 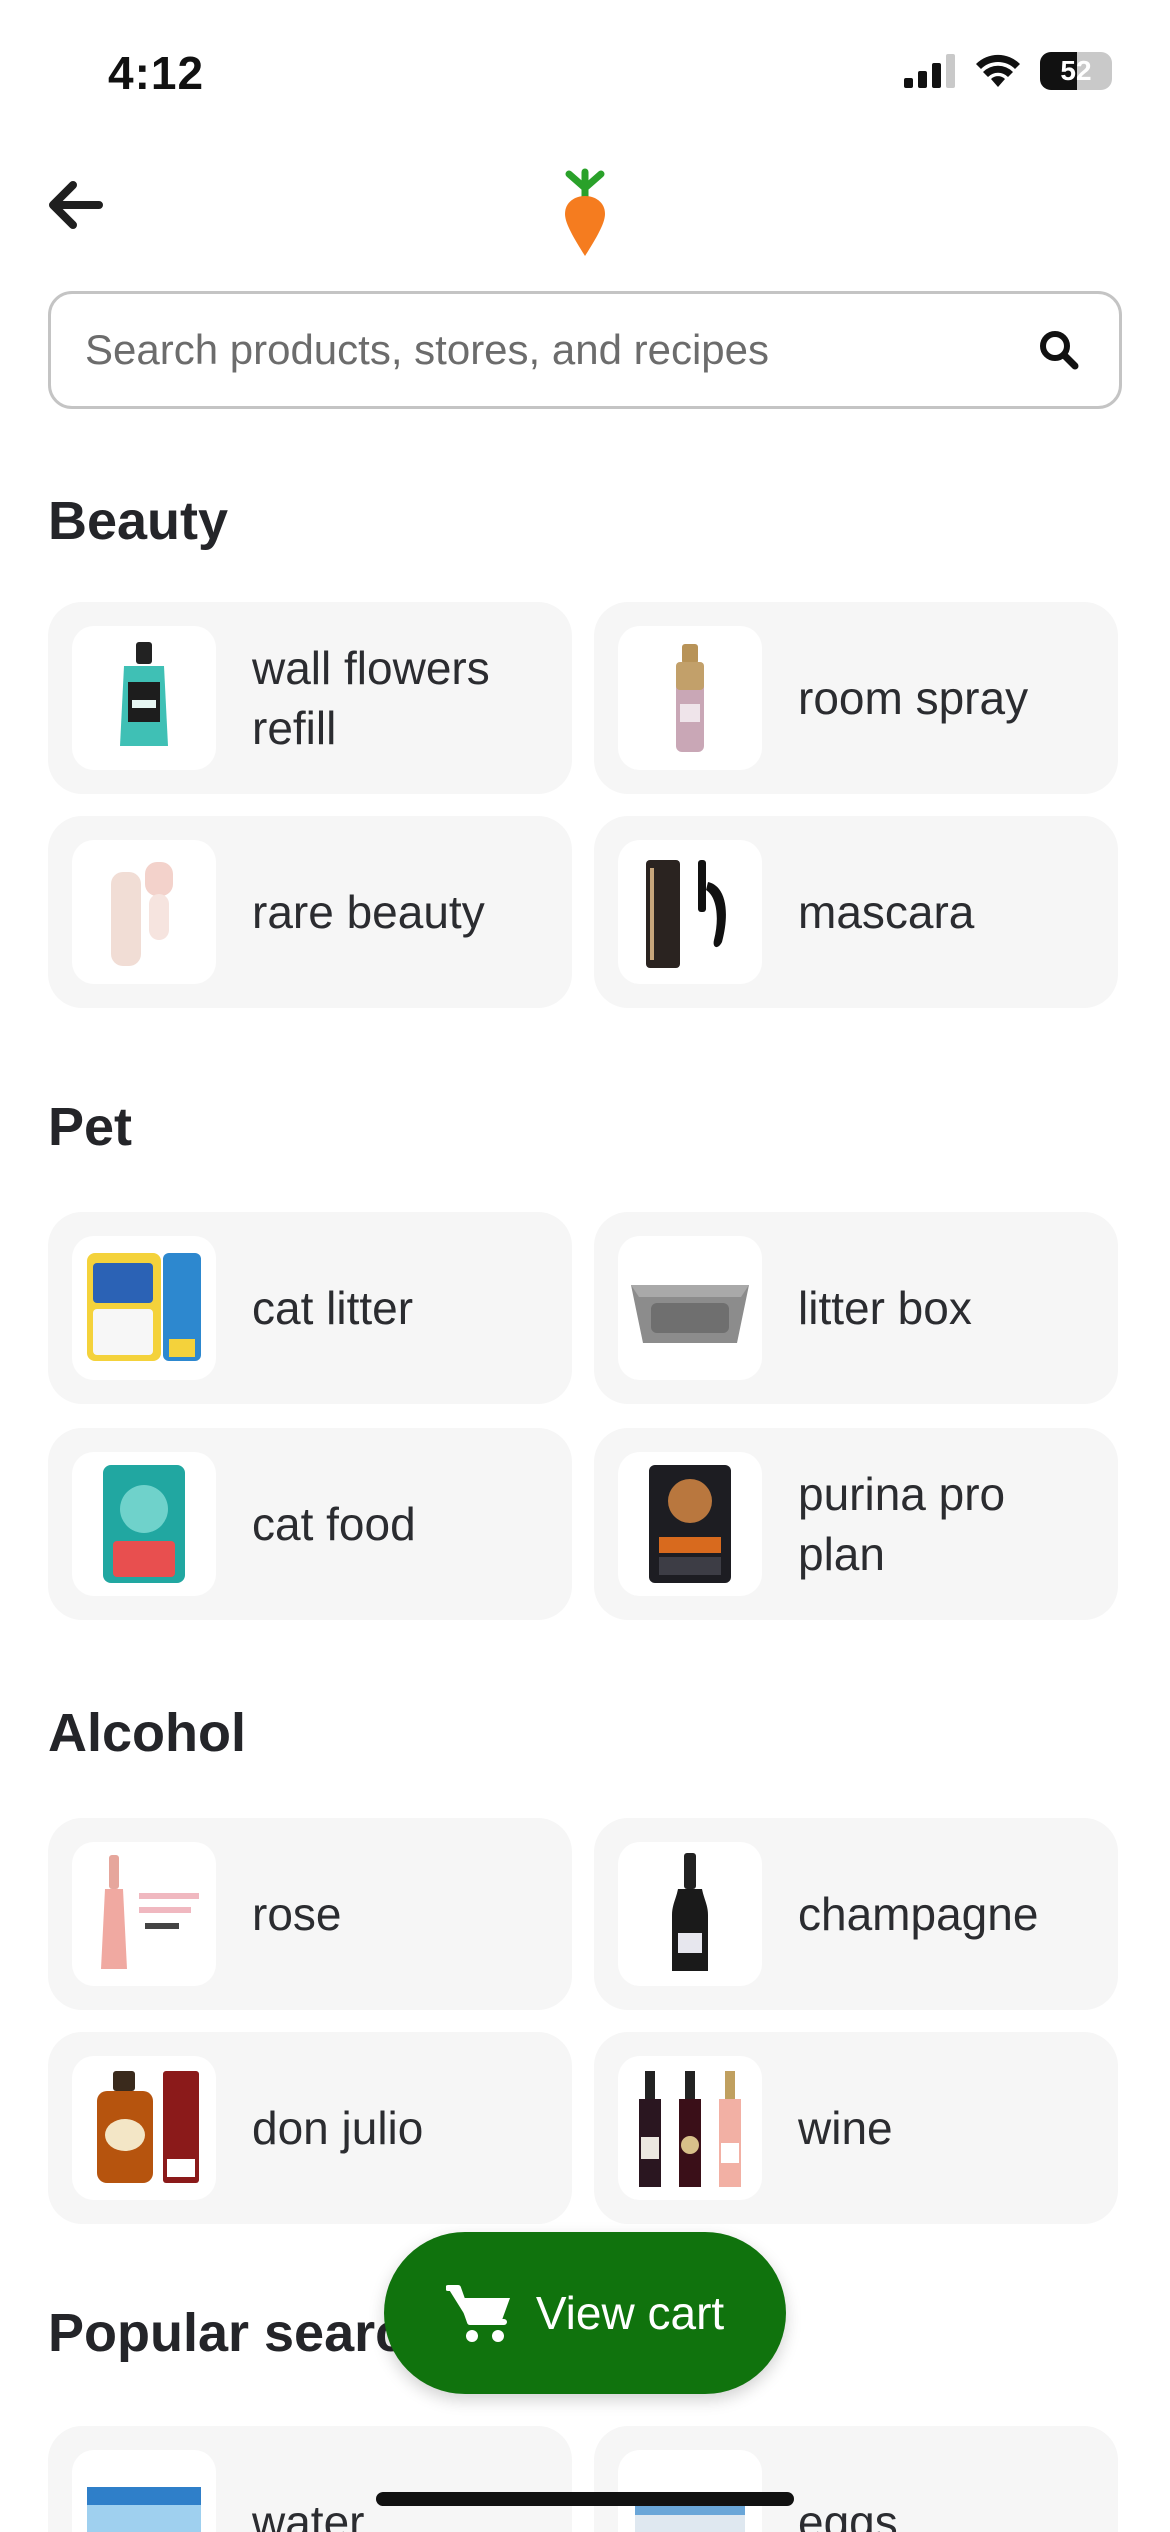 What do you see at coordinates (477, 2313) in the screenshot?
I see `cart-icon` at bounding box center [477, 2313].